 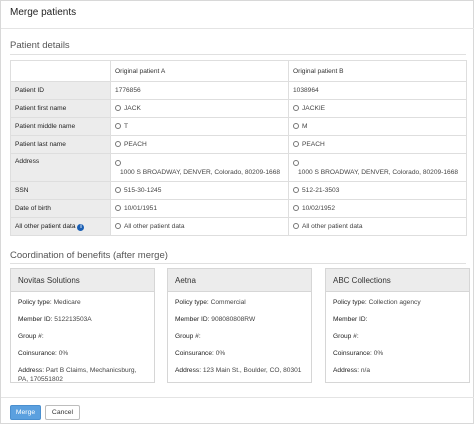 I want to click on other-data-b-option: All other patient data, so click(x=377, y=226).